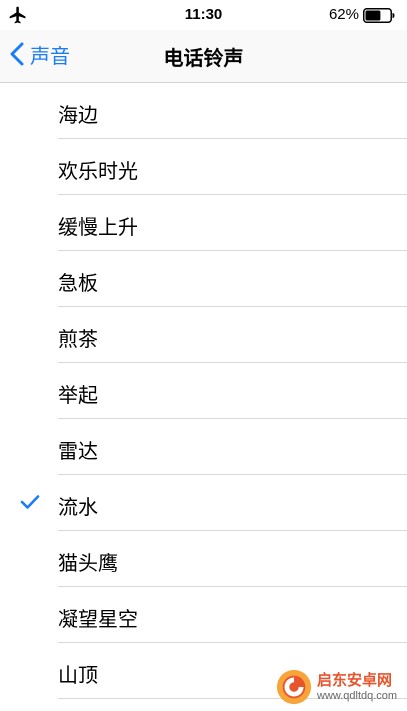  What do you see at coordinates (30, 502) in the screenshot?
I see `checkmark-icon` at bounding box center [30, 502].